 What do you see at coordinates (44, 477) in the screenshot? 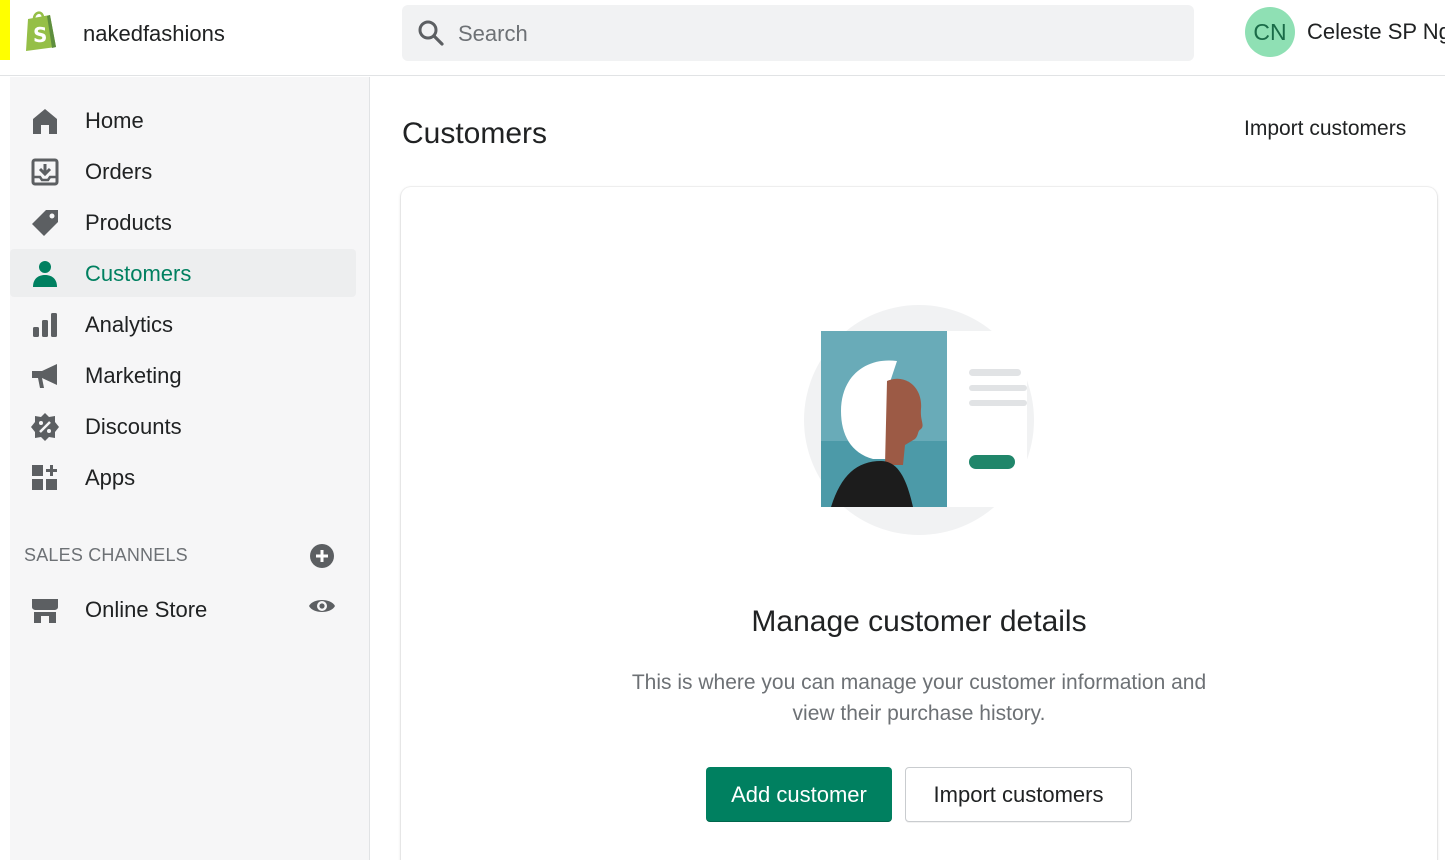
I see `apps-icon` at bounding box center [44, 477].